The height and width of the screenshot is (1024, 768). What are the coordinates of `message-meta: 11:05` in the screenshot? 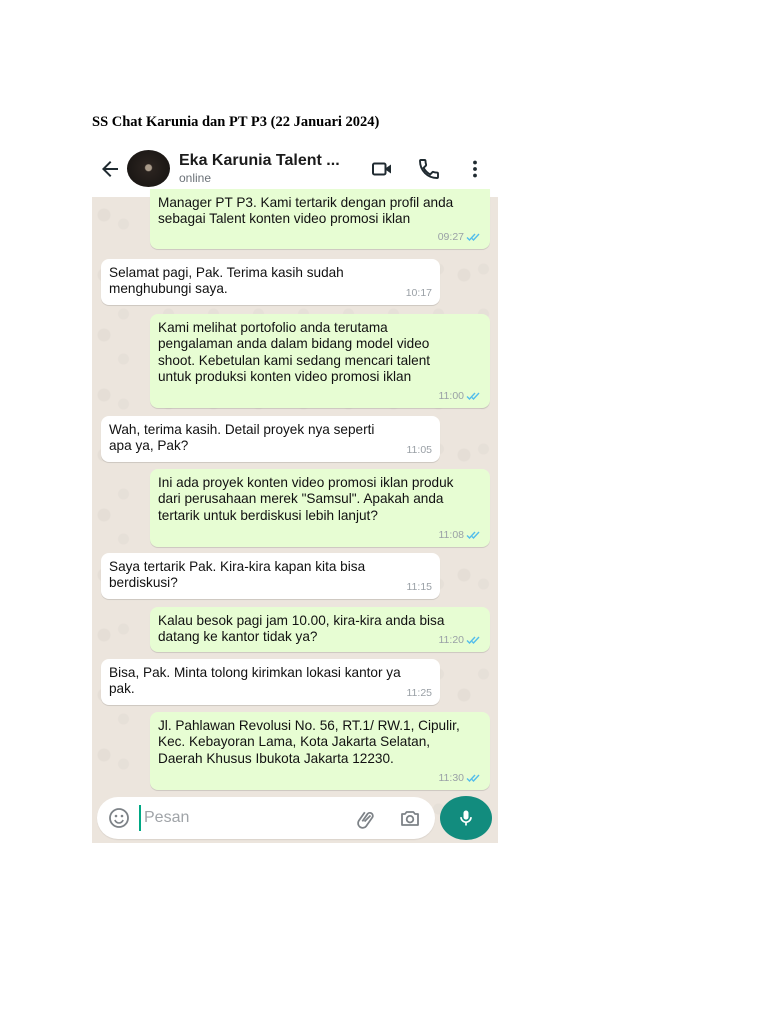 It's located at (420, 450).